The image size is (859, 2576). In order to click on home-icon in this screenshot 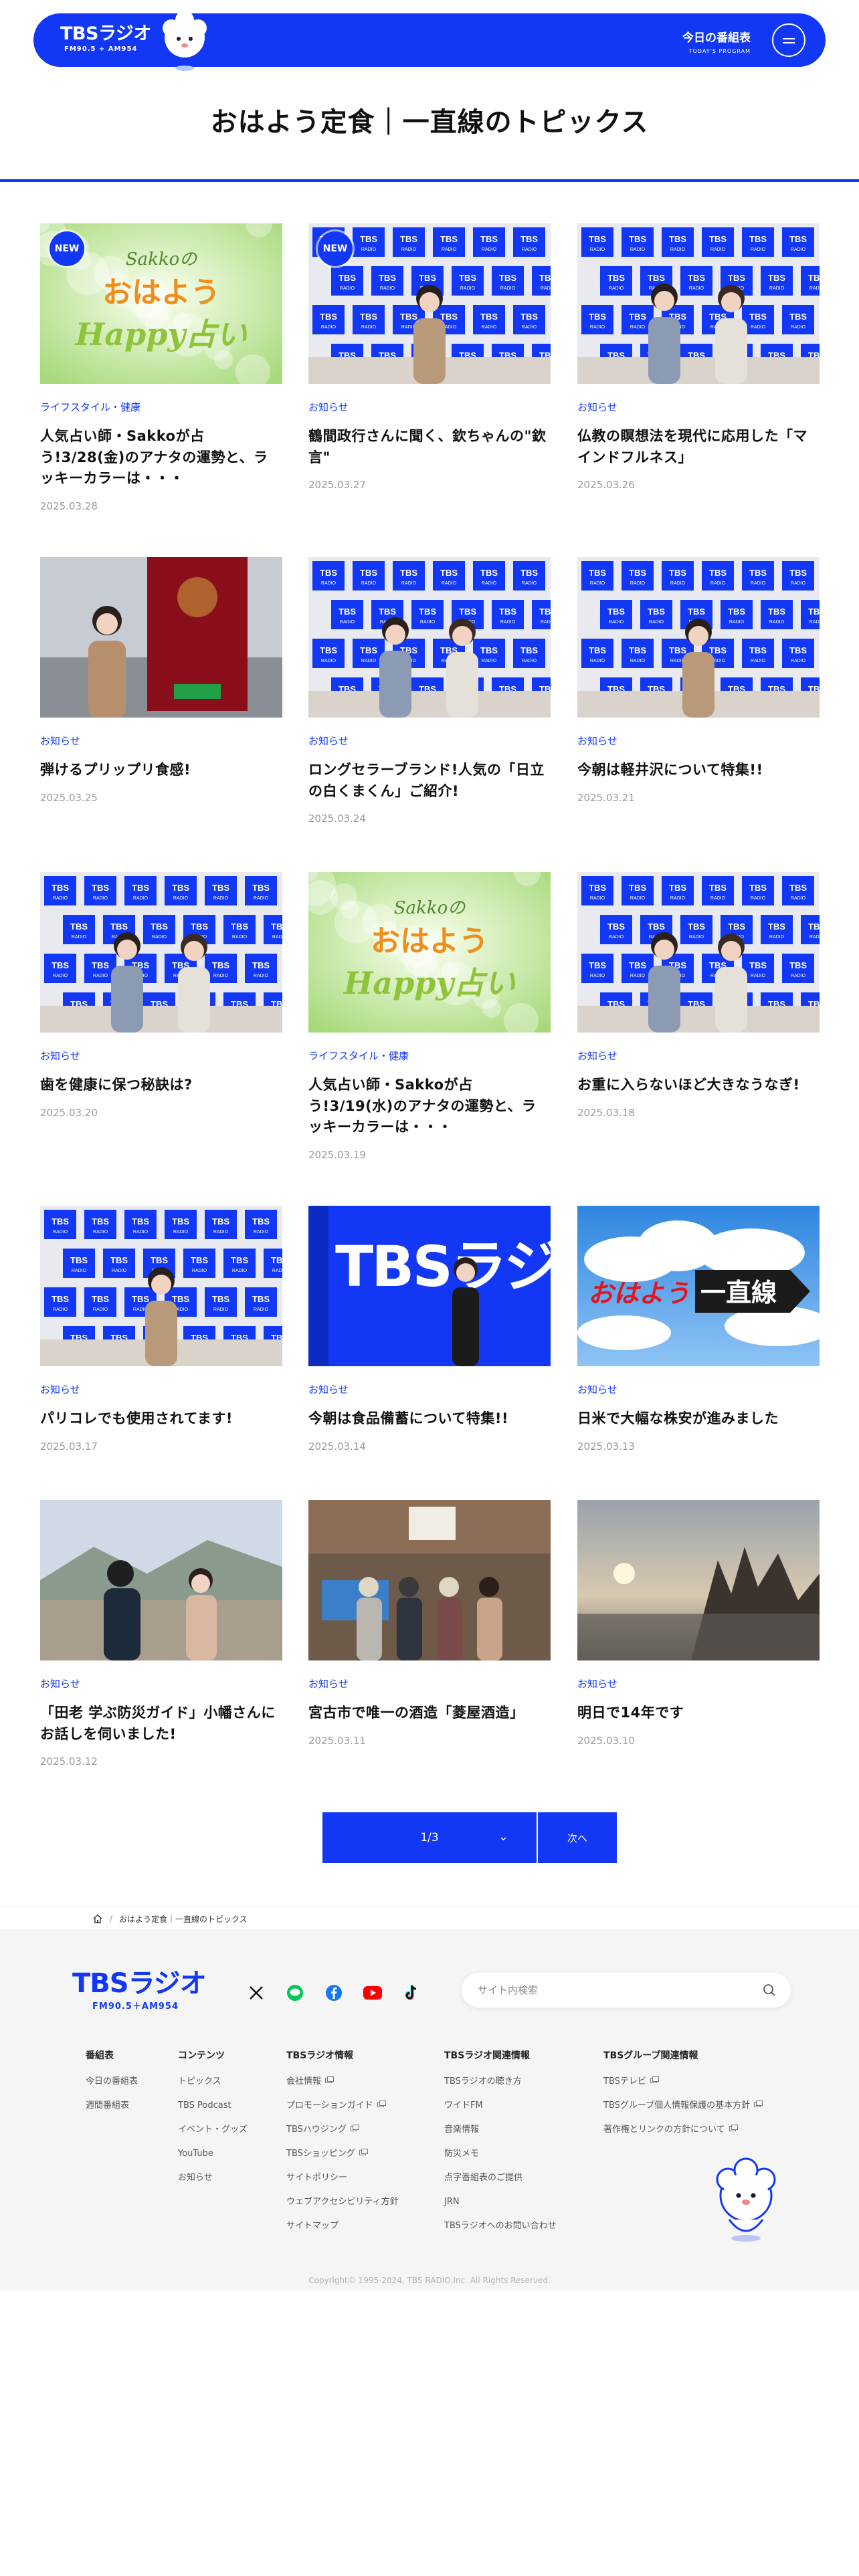, I will do `click(98, 1918)`.